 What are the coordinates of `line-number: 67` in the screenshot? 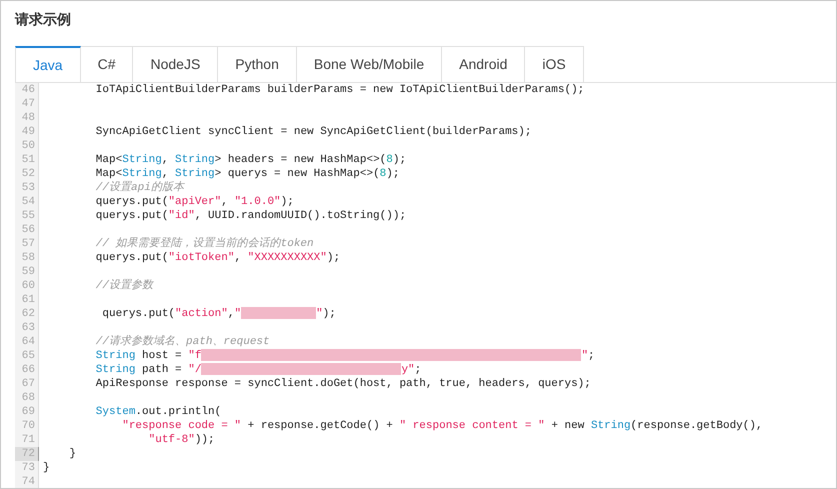 It's located at (26, 384).